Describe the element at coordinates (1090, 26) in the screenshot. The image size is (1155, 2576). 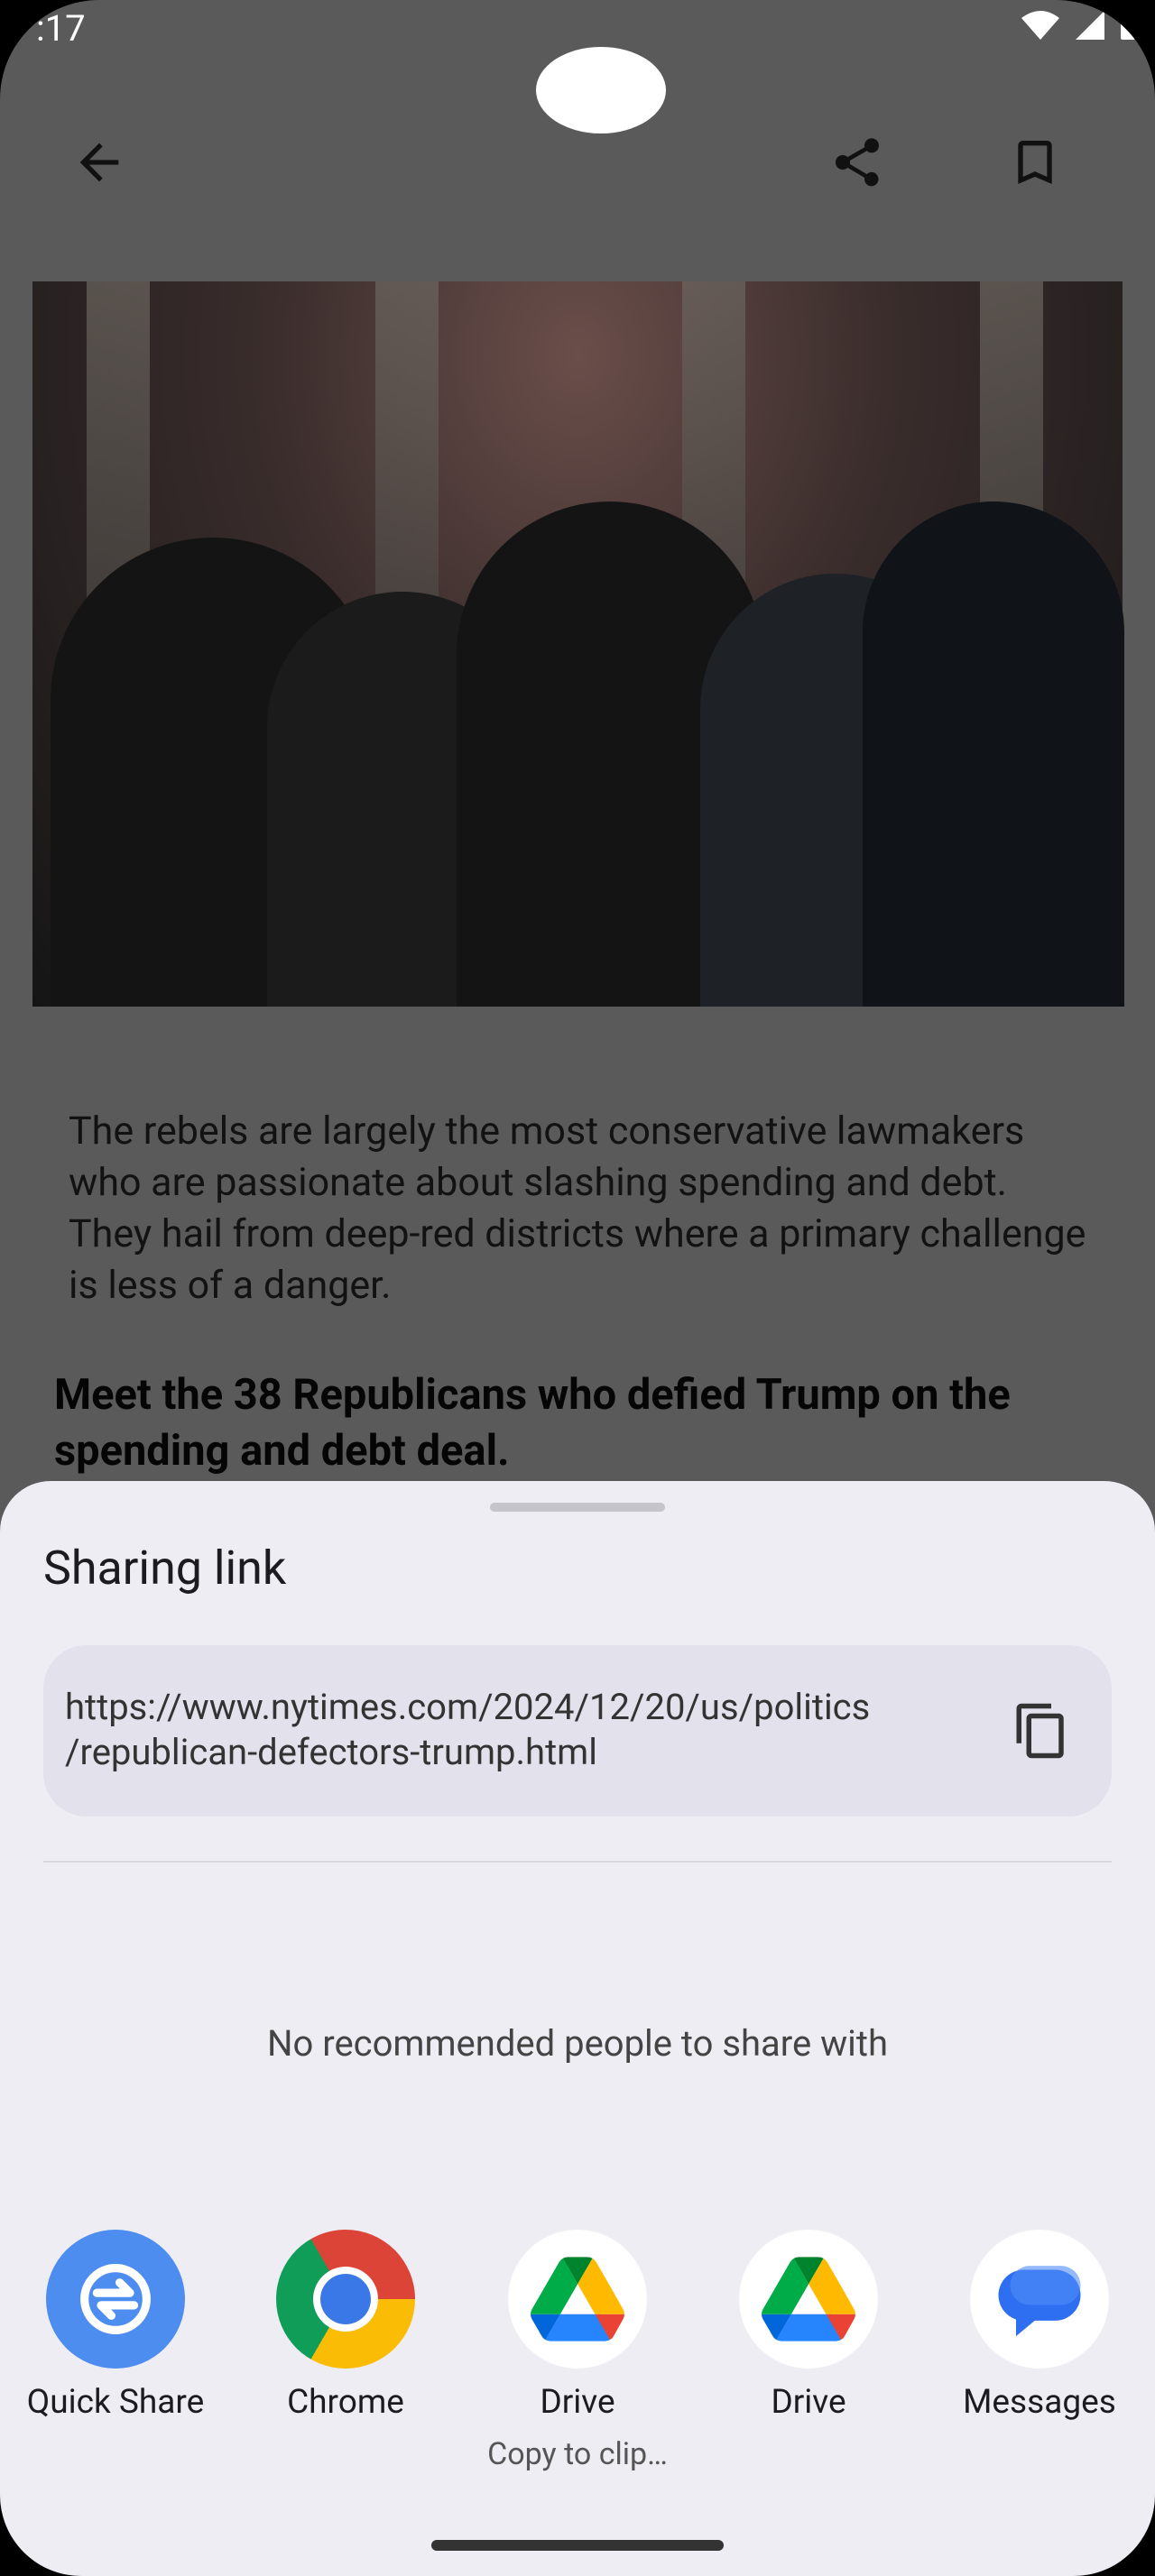
I see `signal-icon` at that location.